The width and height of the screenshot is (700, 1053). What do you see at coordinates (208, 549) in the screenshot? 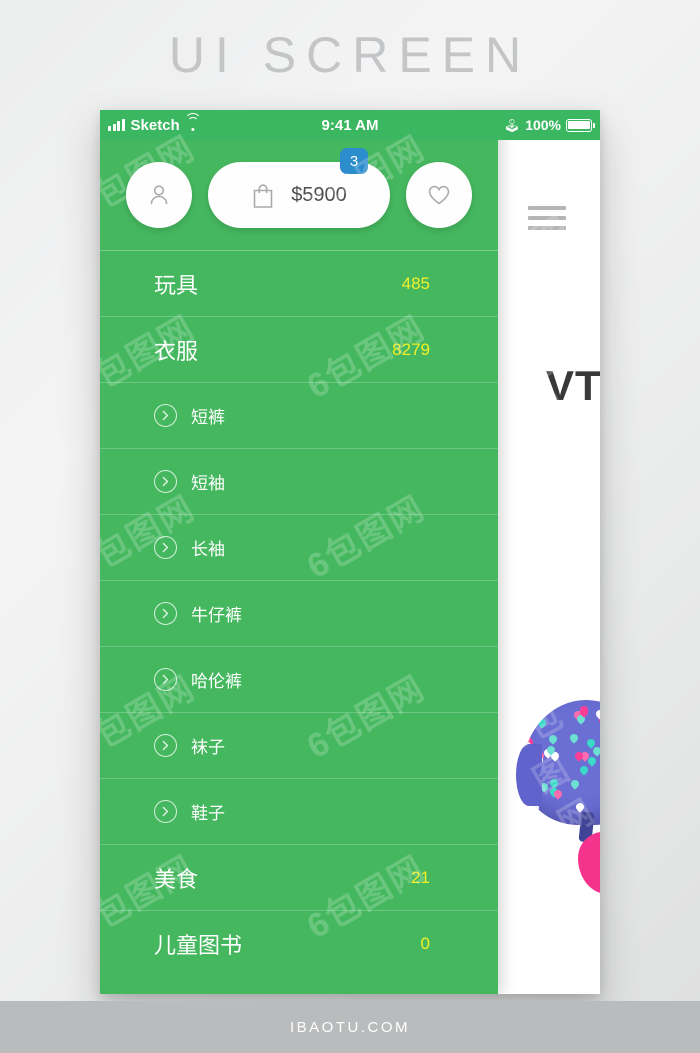
I see `menu-item-label: 长袖` at bounding box center [208, 549].